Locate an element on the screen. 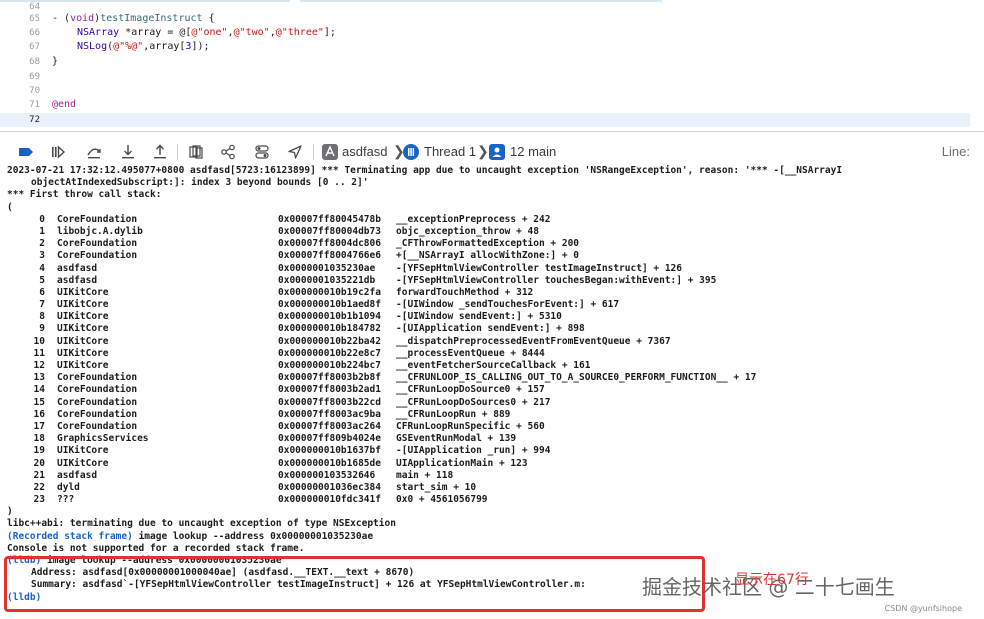 The width and height of the screenshot is (984, 619). frame-symbol: __CFRunLoopDoSource0 + 157 is located at coordinates (470, 390).